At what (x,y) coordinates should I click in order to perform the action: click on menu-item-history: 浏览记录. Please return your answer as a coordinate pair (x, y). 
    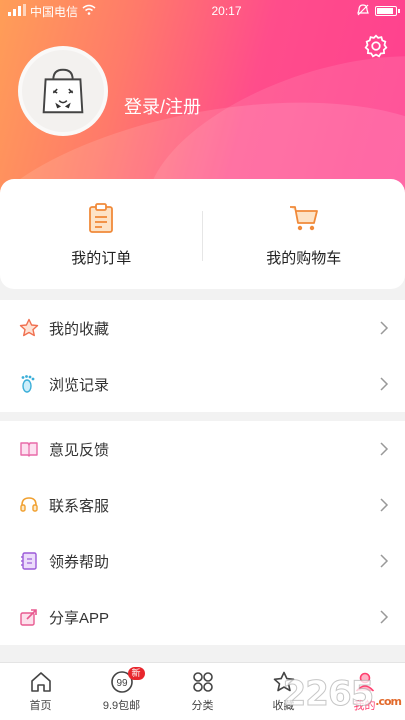
    Looking at the image, I should click on (202, 384).